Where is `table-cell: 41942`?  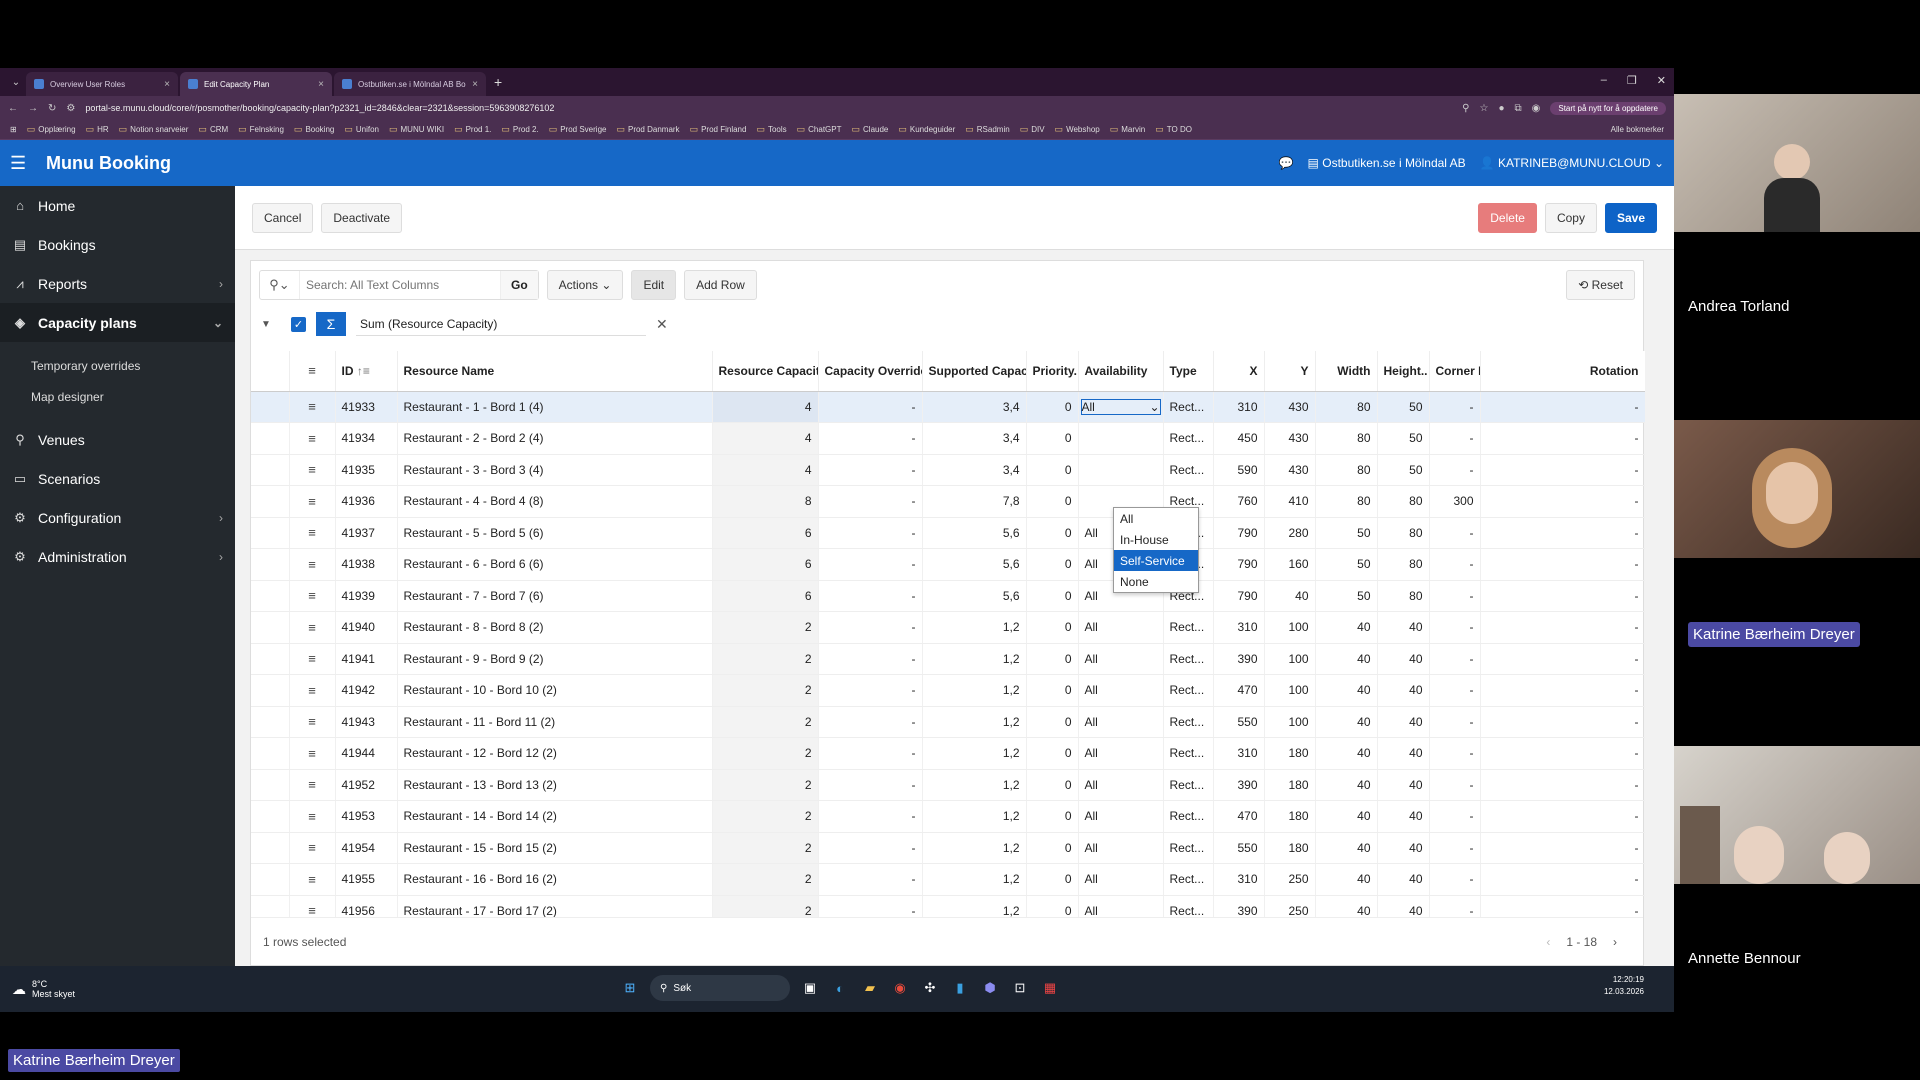
table-cell: 41942 is located at coordinates (366, 690).